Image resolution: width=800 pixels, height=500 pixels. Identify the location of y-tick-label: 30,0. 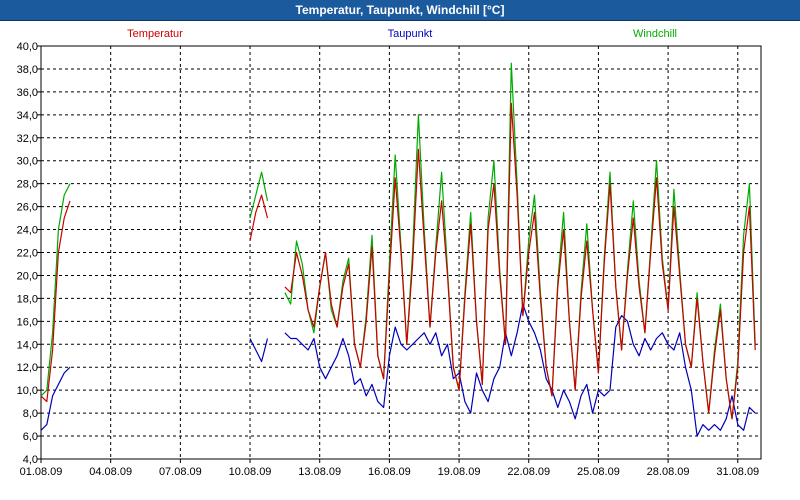
(27, 162).